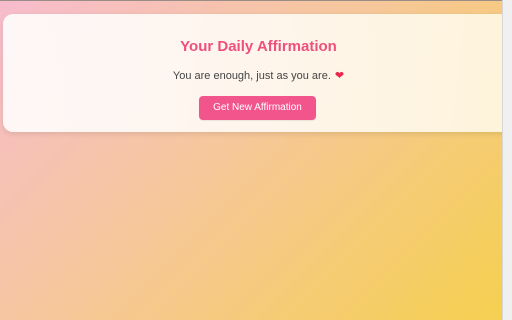 Image resolution: width=512 pixels, height=320 pixels. I want to click on affirmation-text-row: You are enough, just as you are. ❤, so click(257, 76).